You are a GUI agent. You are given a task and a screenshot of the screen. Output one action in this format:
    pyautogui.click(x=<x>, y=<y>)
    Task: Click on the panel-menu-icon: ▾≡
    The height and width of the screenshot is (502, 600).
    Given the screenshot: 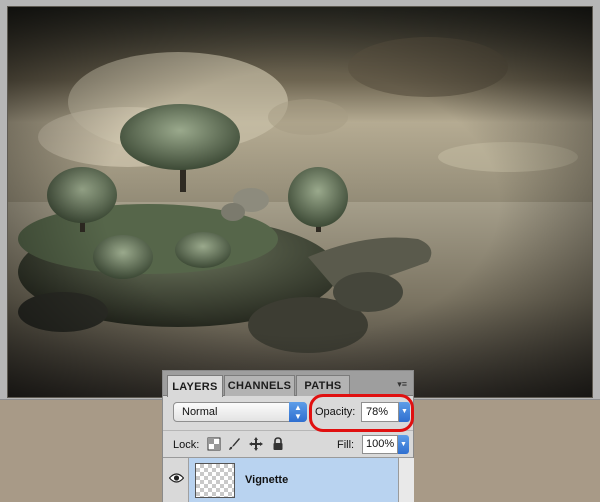 What is the action you would take?
    pyautogui.click(x=402, y=384)
    